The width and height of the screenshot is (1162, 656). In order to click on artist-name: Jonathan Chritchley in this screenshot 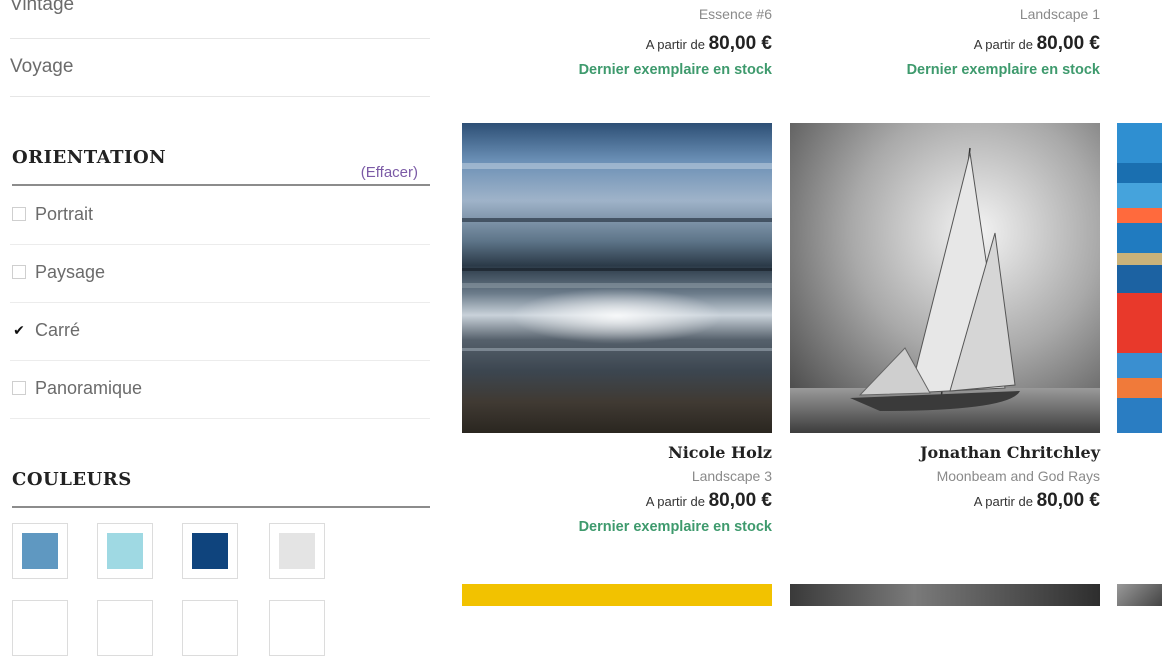, I will do `click(945, 453)`.